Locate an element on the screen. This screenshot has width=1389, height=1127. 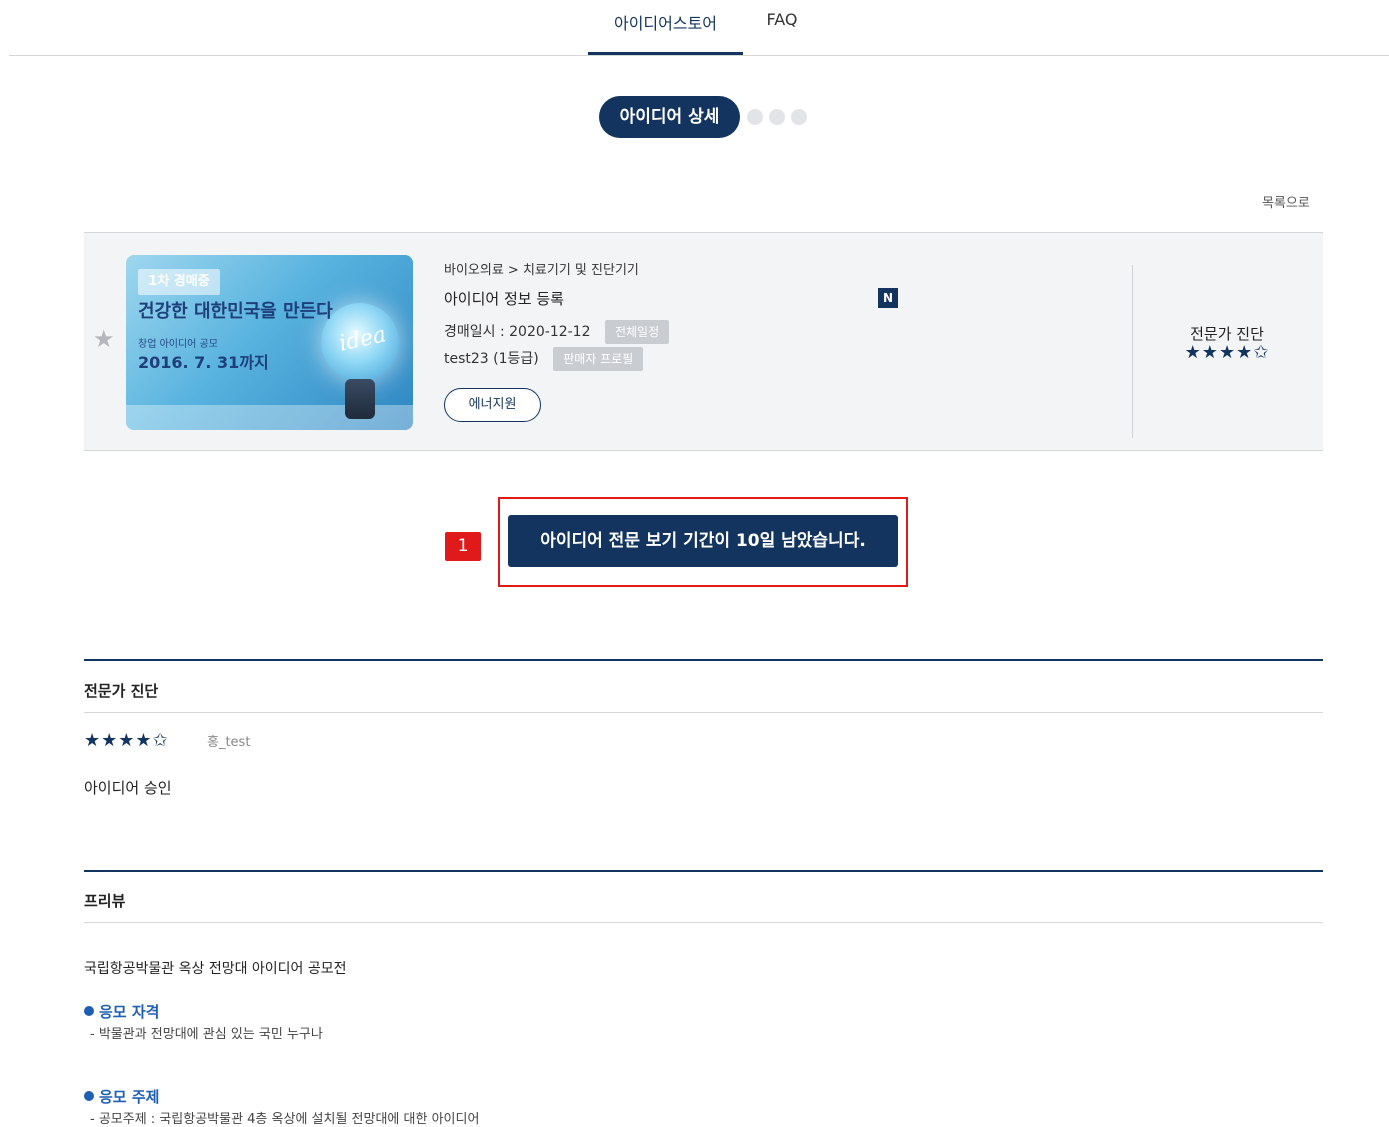
tab-idea-store: 아이디어스토어 is located at coordinates (665, 32).